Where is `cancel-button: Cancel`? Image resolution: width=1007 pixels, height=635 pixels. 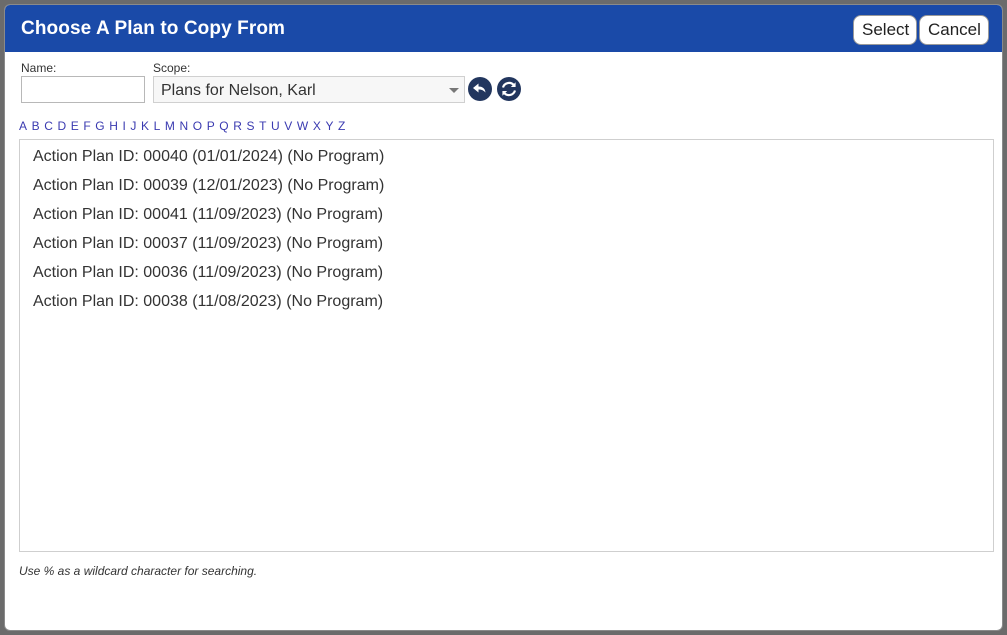 cancel-button: Cancel is located at coordinates (954, 30).